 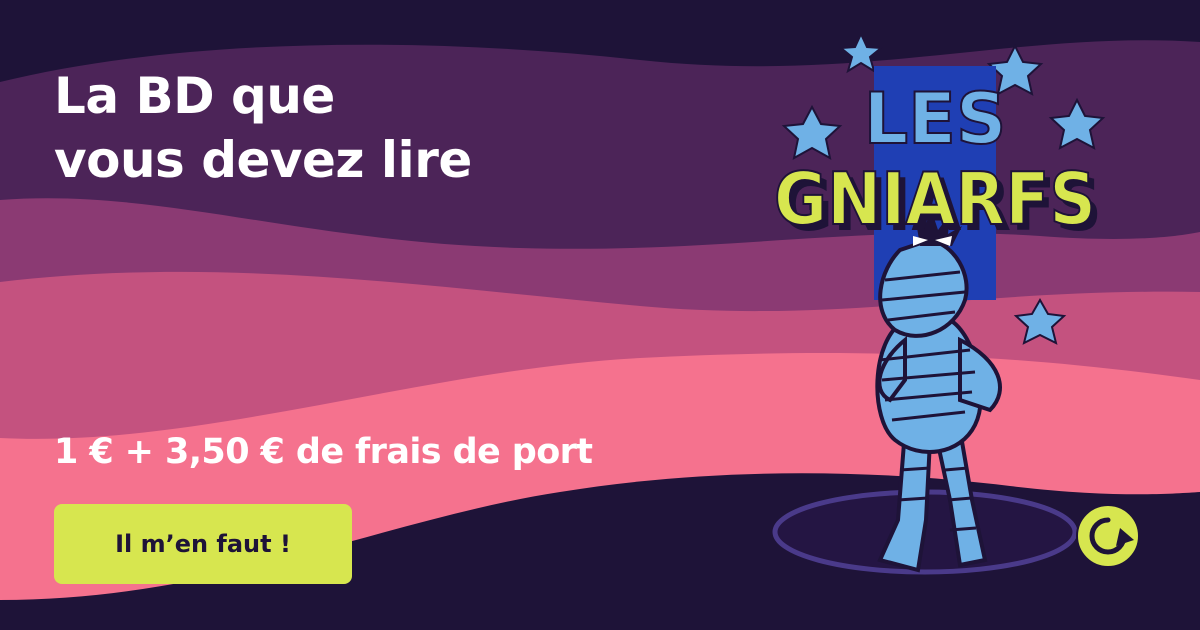 I want to click on logo-les: LES, so click(x=935, y=119).